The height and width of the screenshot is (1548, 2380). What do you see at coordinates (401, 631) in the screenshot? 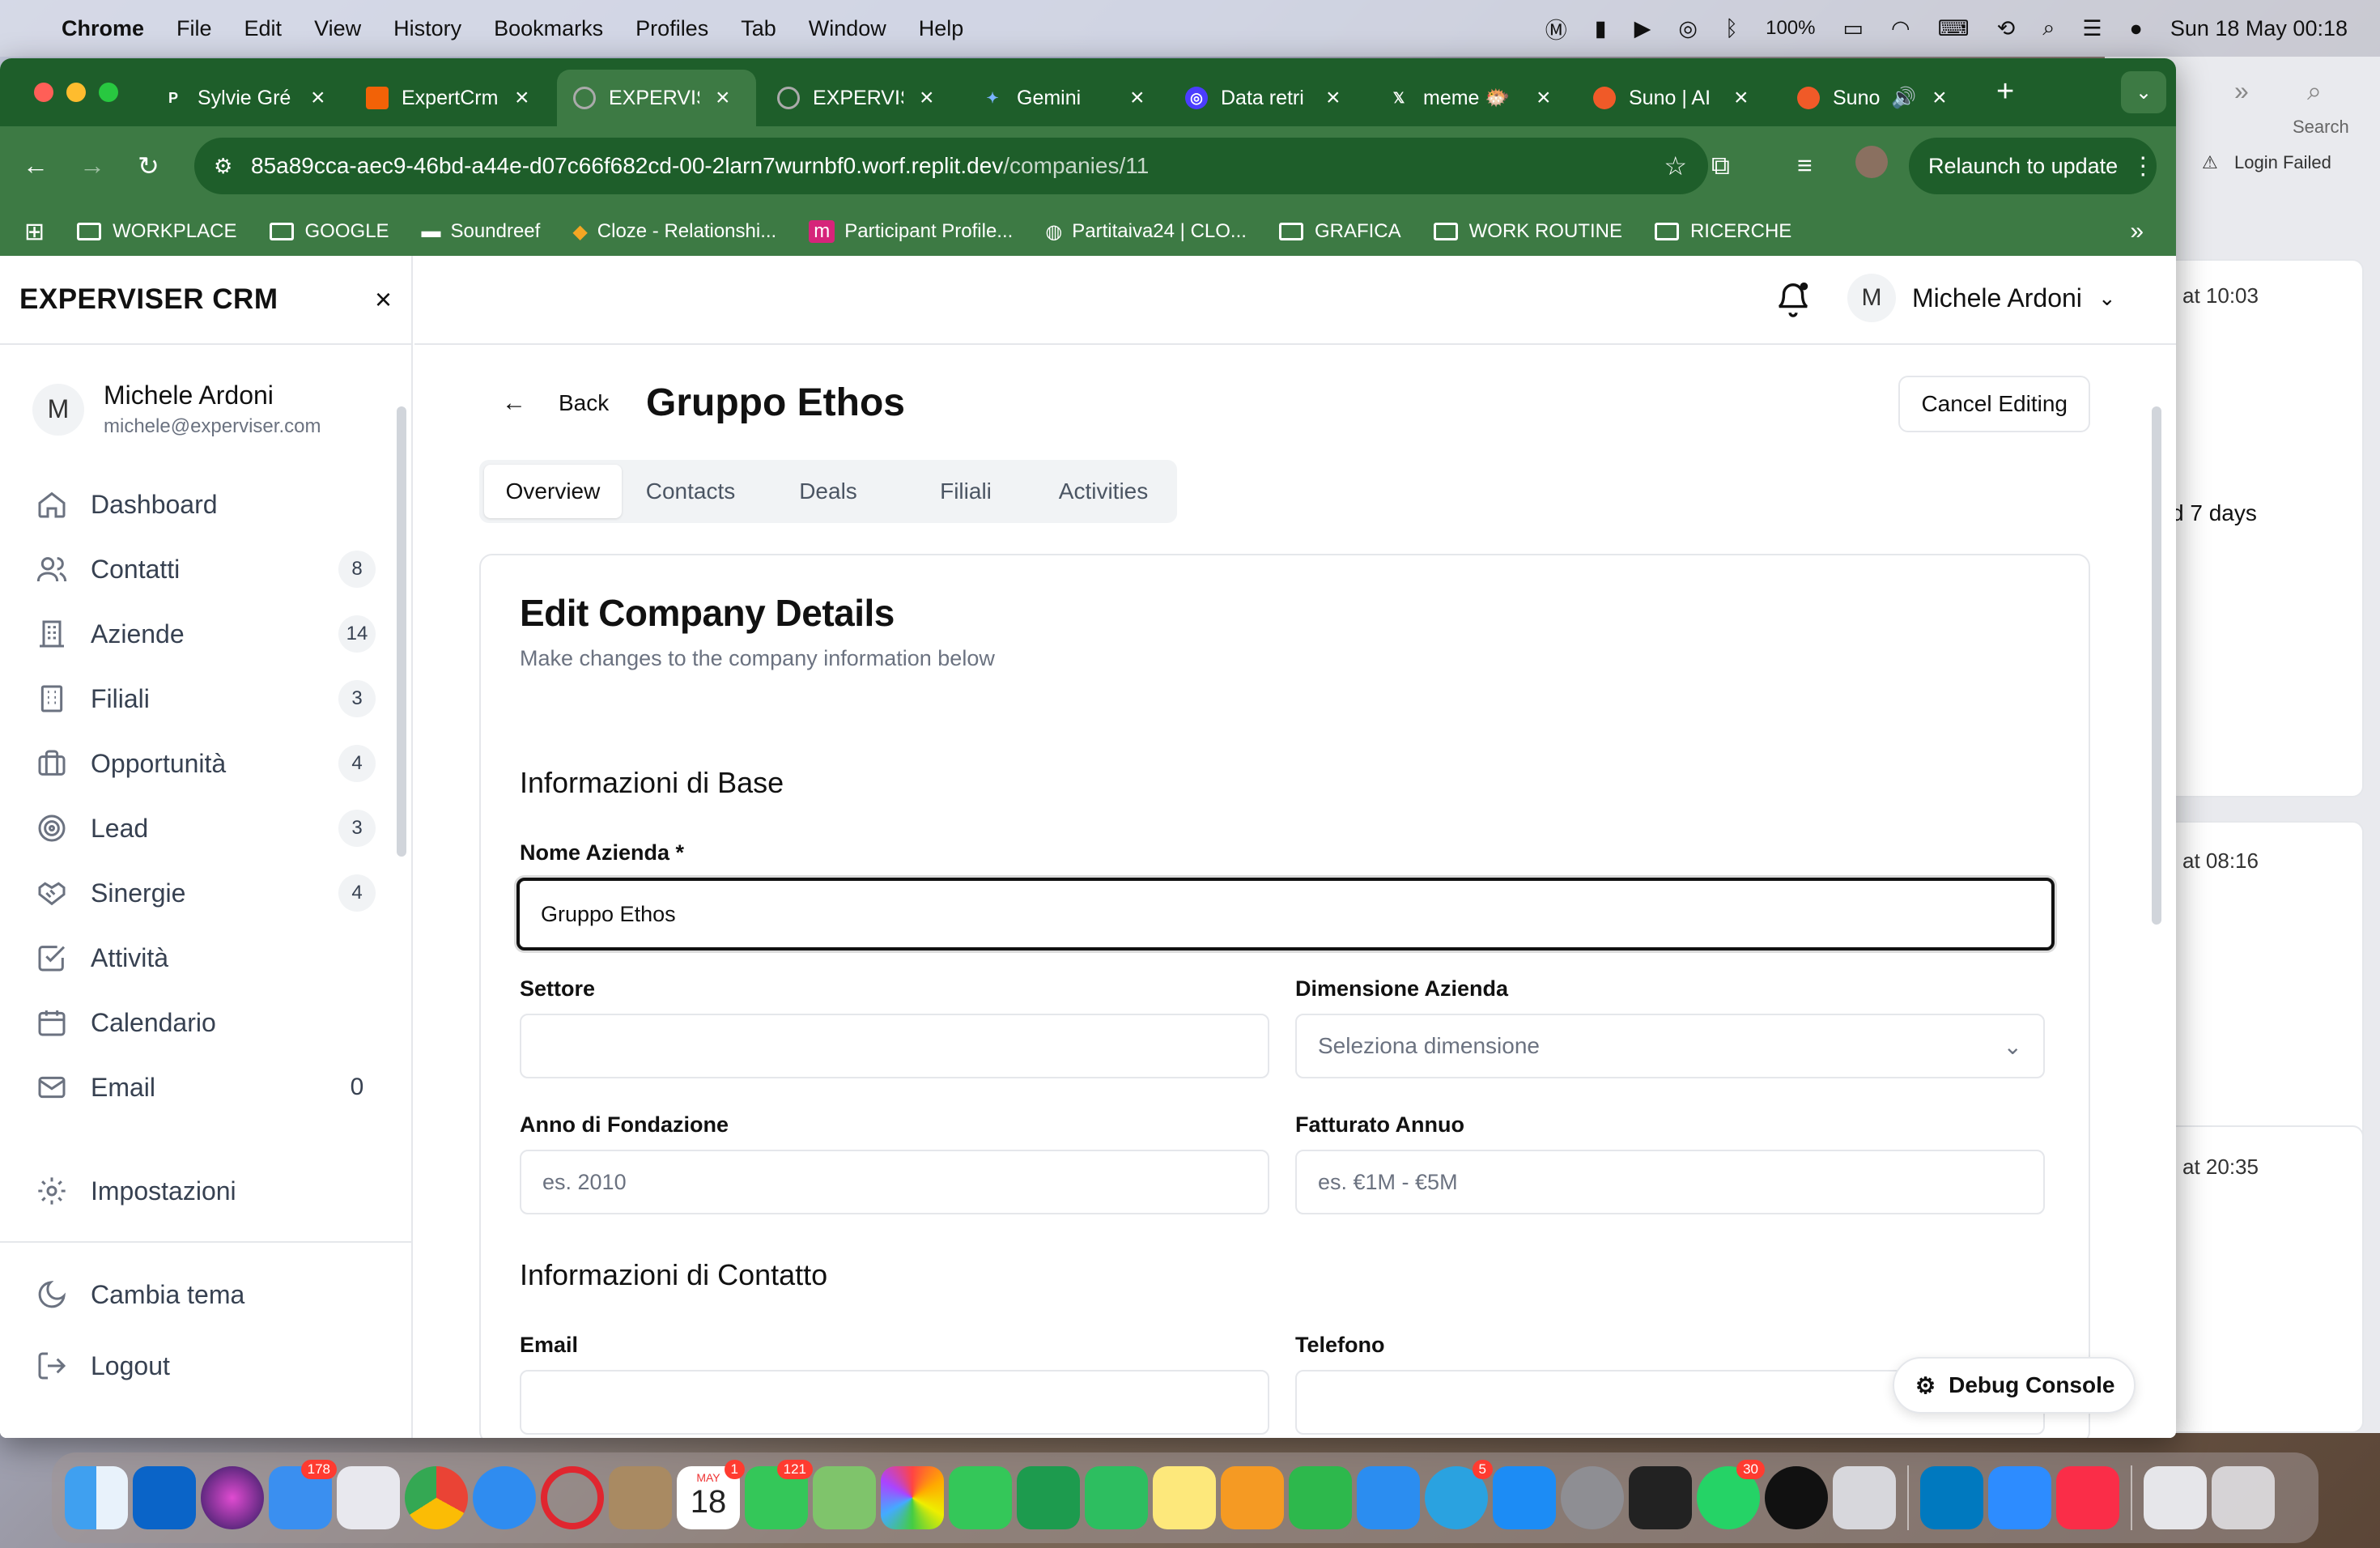
I see `sidebar-scrollbar` at bounding box center [401, 631].